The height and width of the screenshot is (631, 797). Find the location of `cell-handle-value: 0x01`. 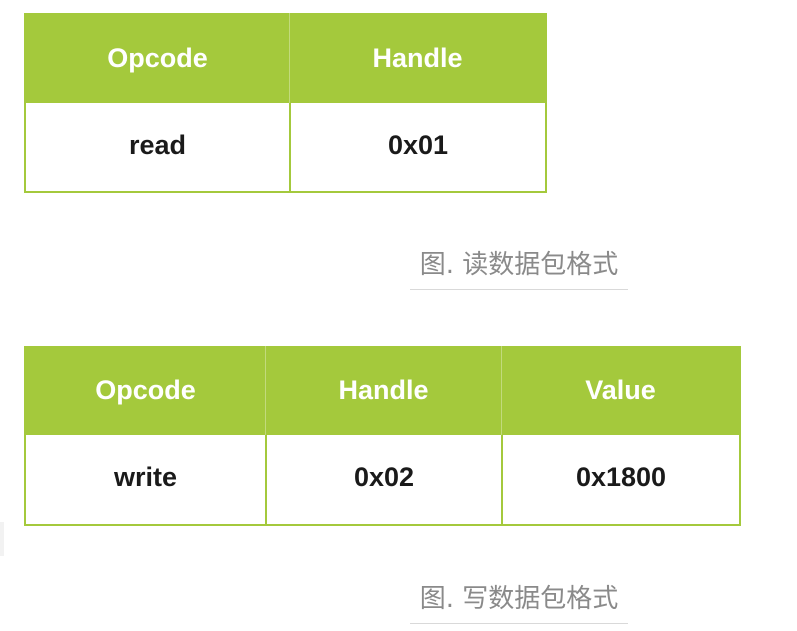

cell-handle-value: 0x01 is located at coordinates (417, 147).